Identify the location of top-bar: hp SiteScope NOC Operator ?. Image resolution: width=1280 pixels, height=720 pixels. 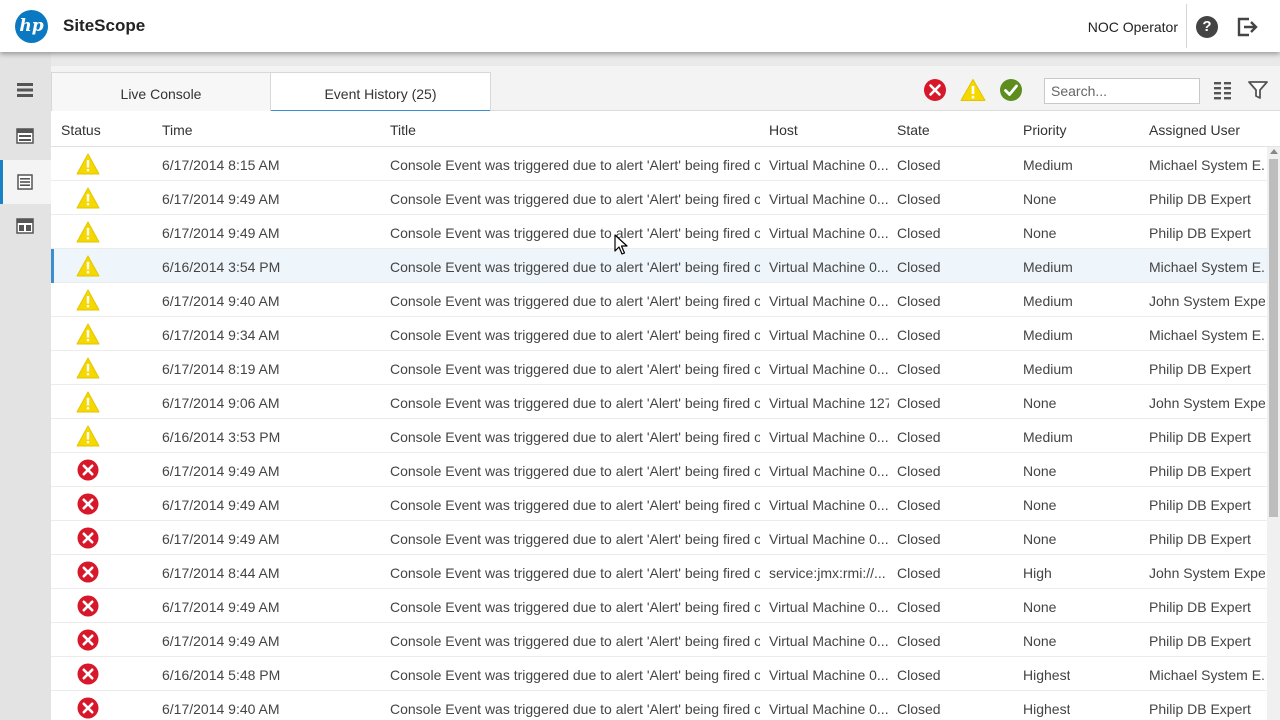
(640, 26).